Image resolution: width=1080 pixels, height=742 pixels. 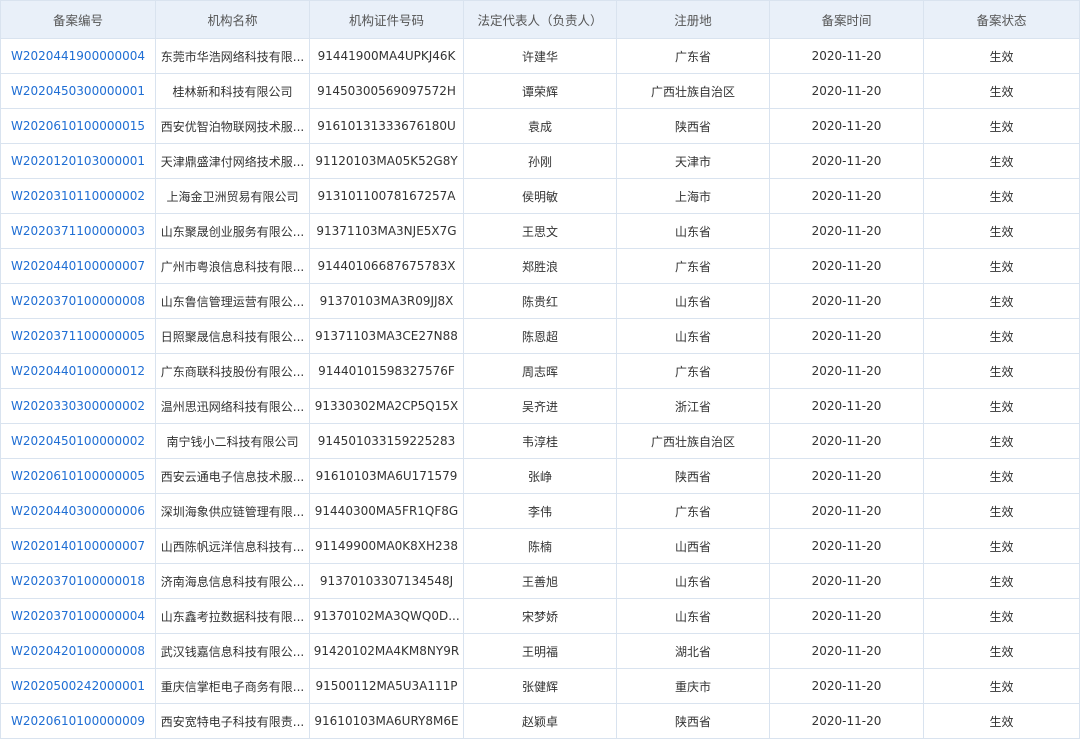 I want to click on legal-representative-cell: 王善旭, so click(x=540, y=581).